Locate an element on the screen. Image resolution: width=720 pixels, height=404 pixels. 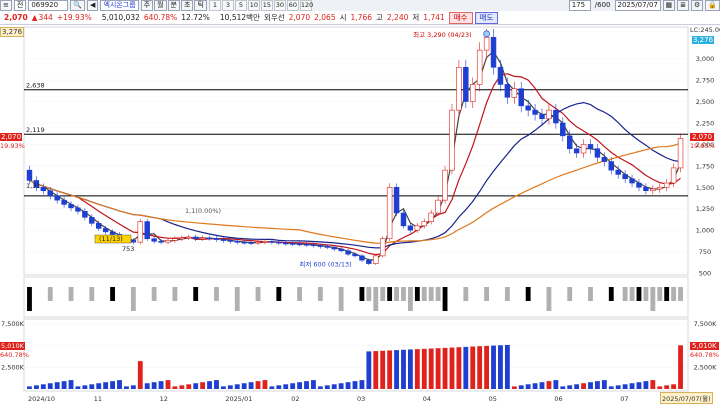
date-input: 2025/07/07 is located at coordinates (637, 5).